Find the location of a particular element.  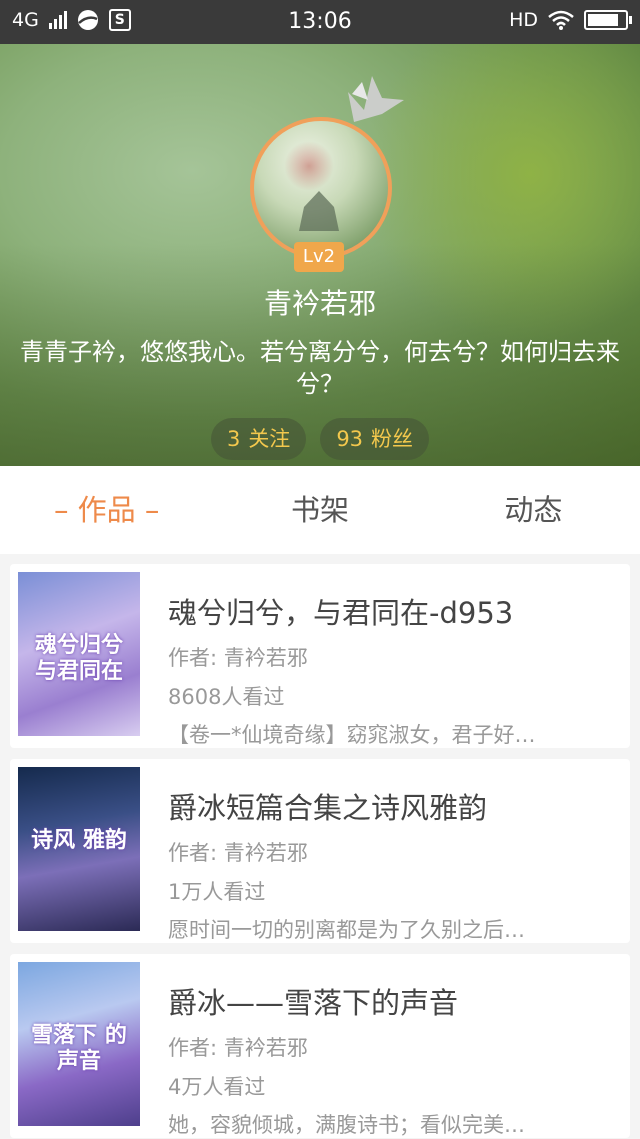

avatar-pavilion is located at coordinates (319, 211).